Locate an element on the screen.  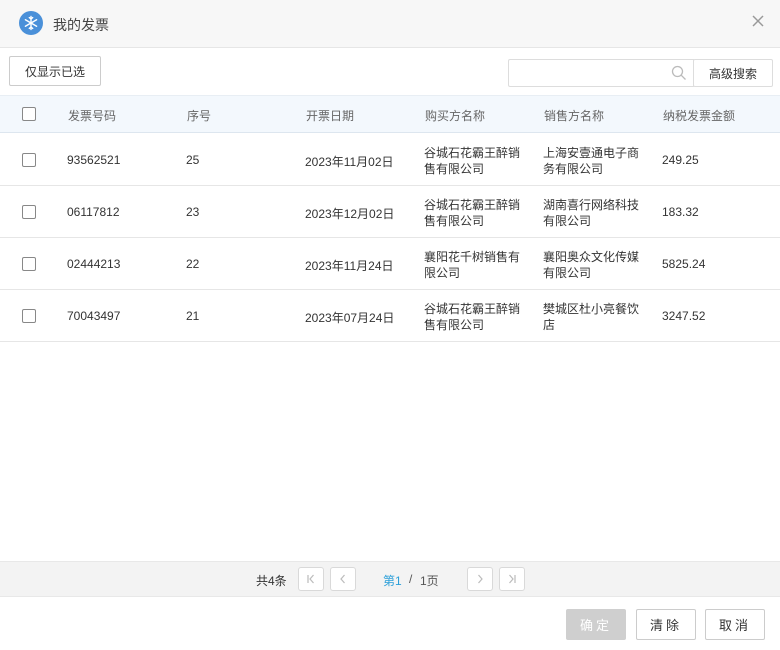
cell-amount: 183.32 is located at coordinates (680, 212).